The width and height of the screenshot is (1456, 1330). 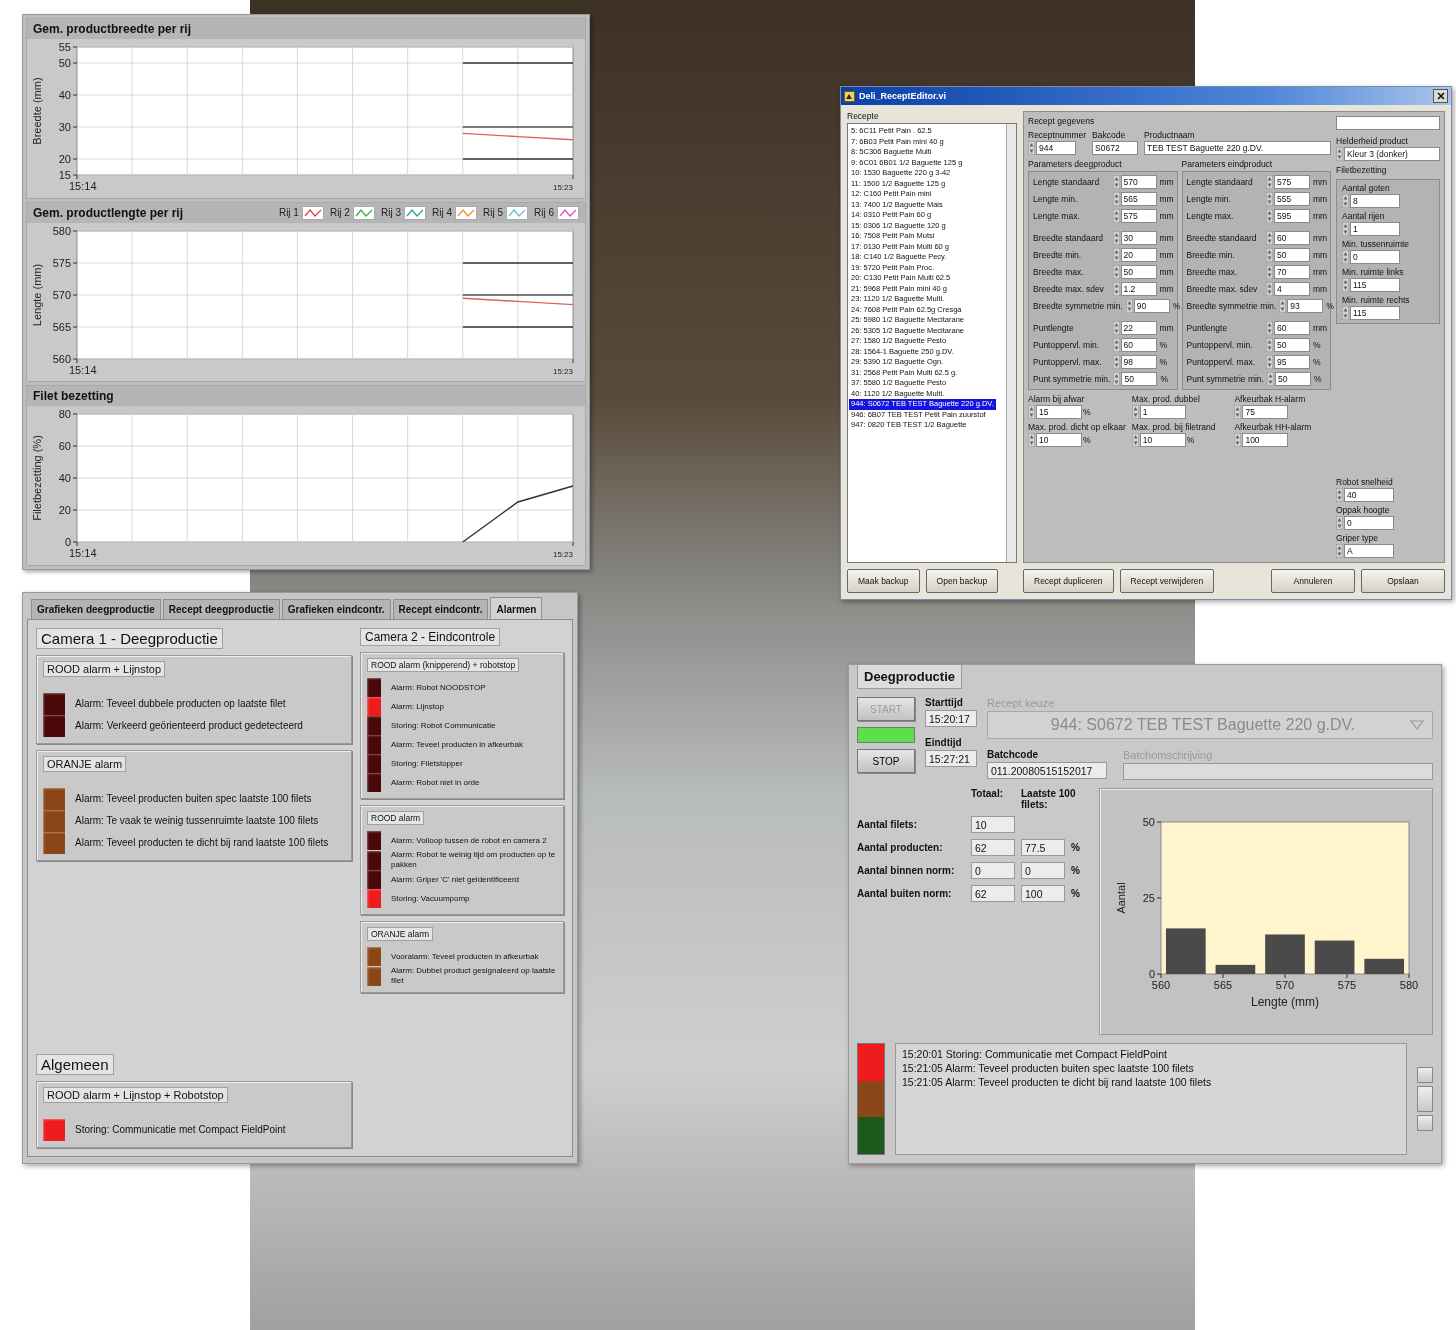 I want to click on dialog-button: Open backup, so click(x=962, y=581).